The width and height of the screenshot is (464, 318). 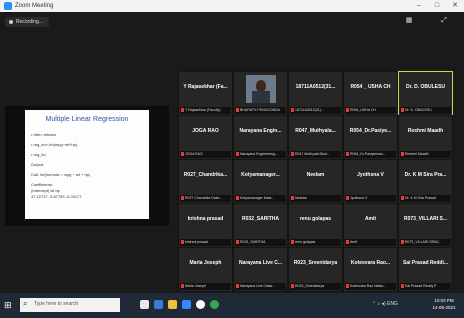 I want to click on participant-tile: Reshmi Maadh Reshmi Maadh, so click(x=425, y=137).